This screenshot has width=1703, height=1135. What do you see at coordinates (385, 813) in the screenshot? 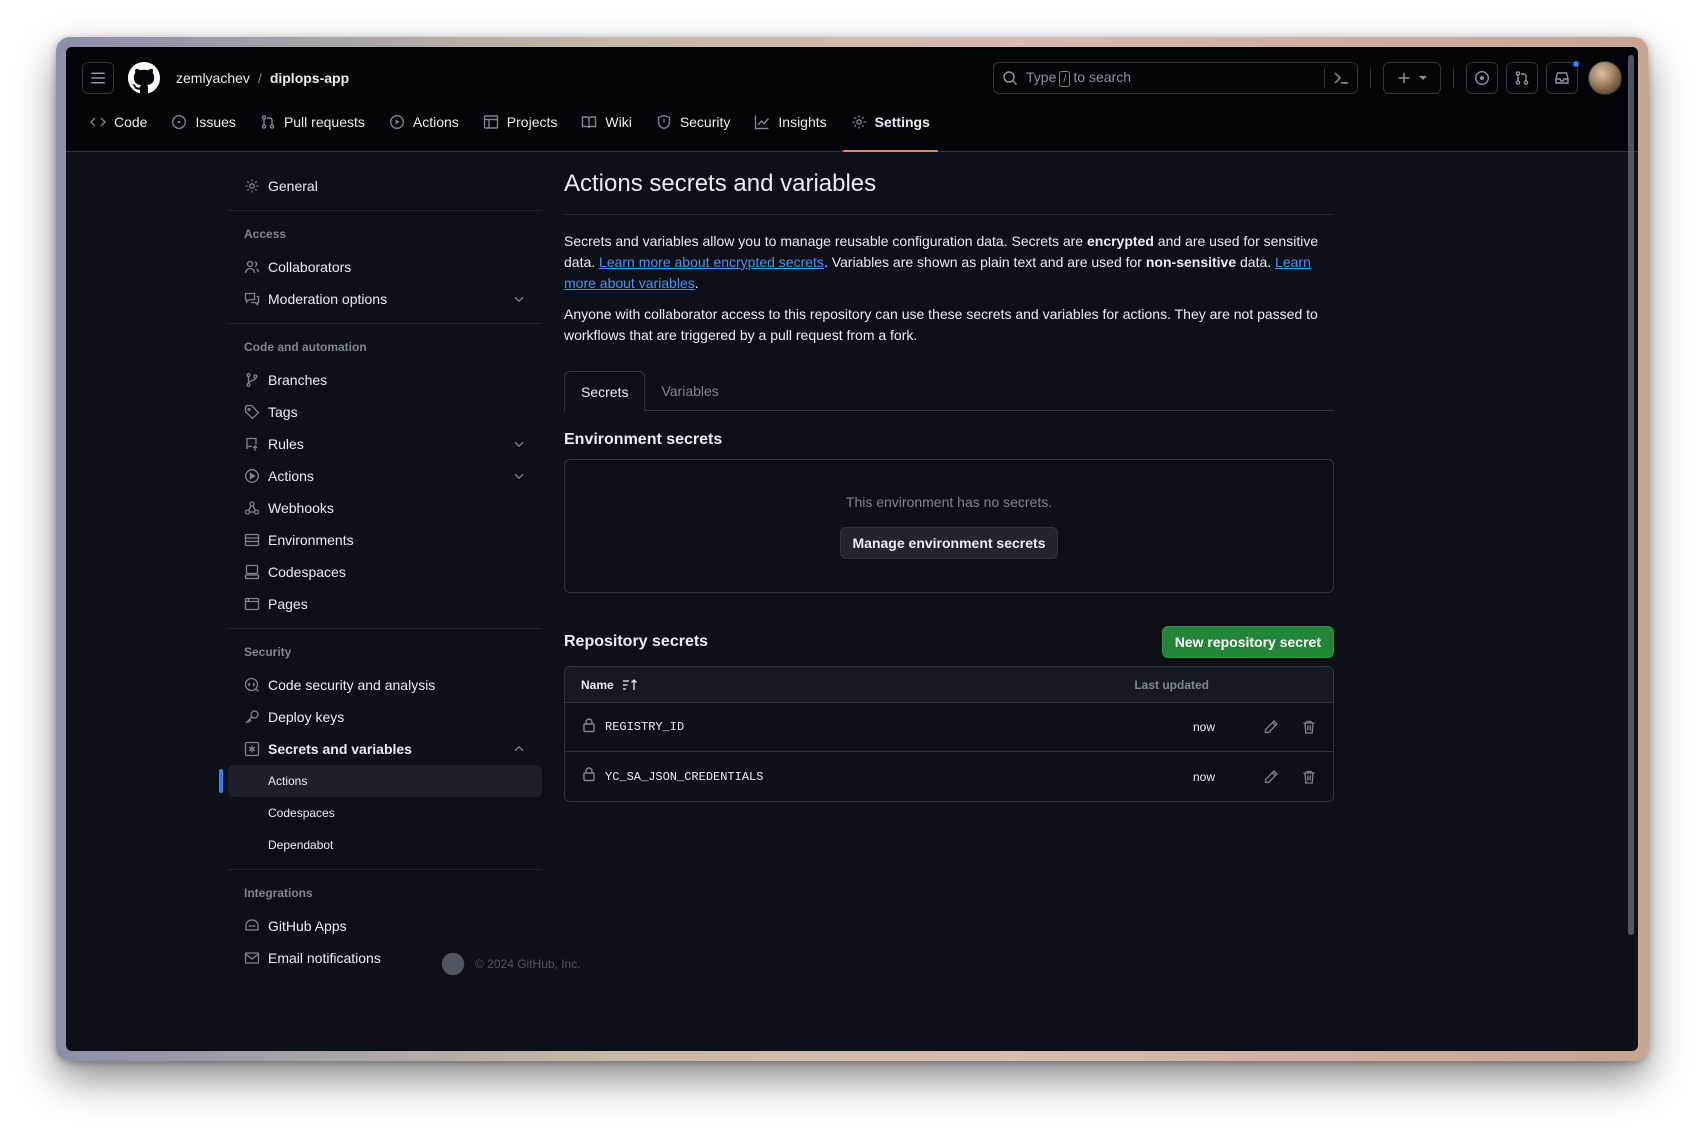
I see `sidebar-subitem-codespaces: Codespaces` at bounding box center [385, 813].